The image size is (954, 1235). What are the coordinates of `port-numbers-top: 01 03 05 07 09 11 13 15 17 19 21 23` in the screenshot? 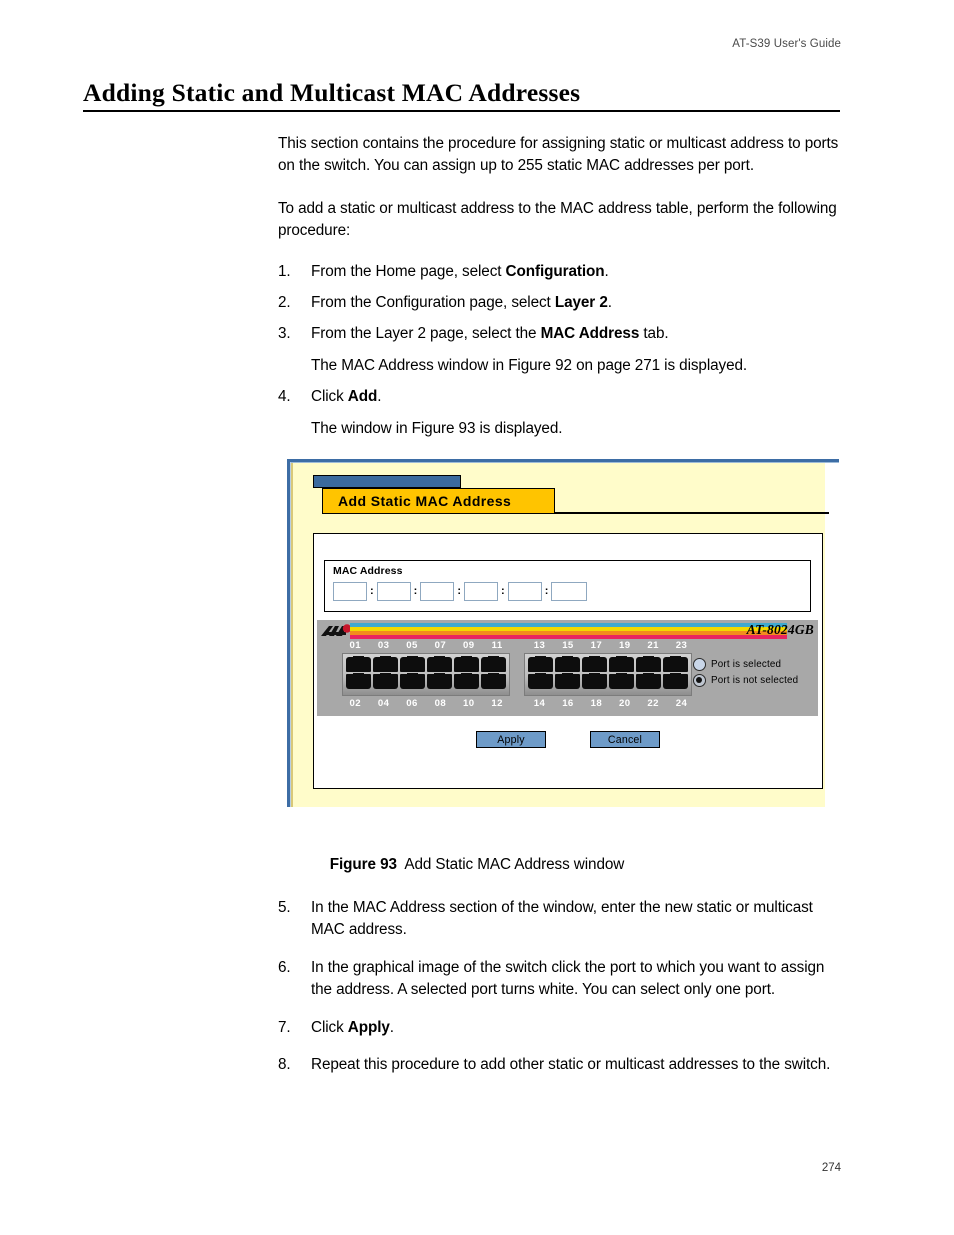 It's located at (518, 645).